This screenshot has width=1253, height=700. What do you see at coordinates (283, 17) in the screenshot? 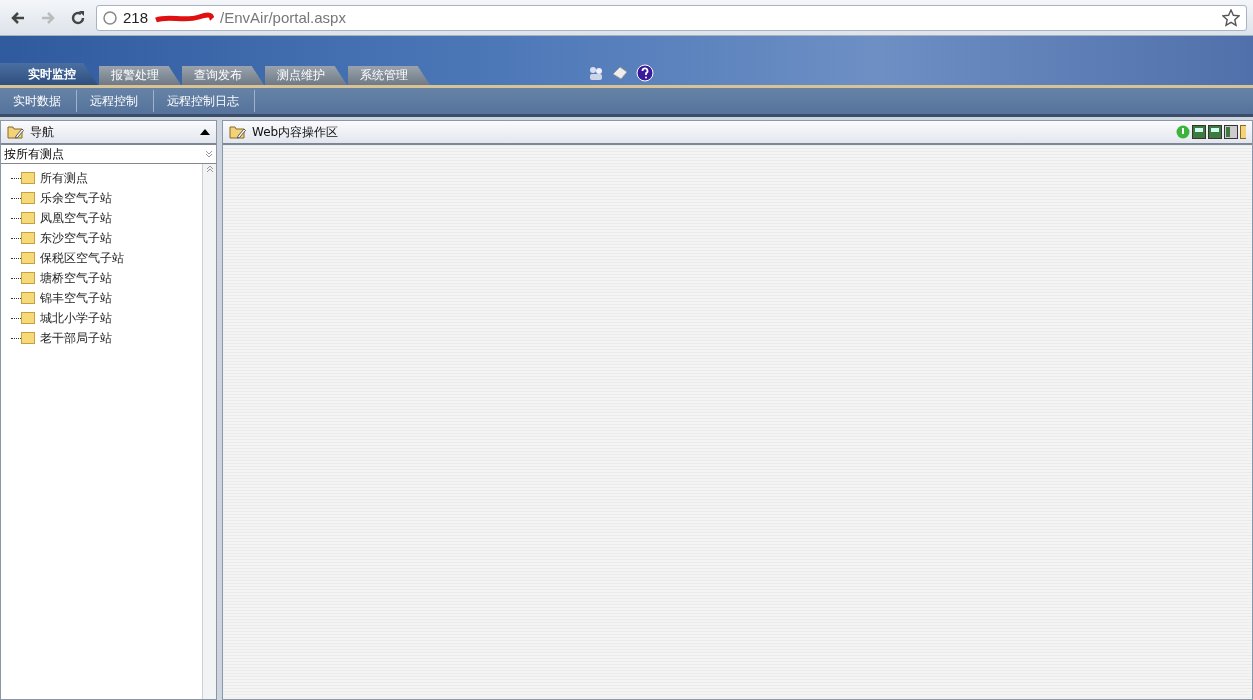
I see `url-text: /EnvAir/portal.aspx` at bounding box center [283, 17].